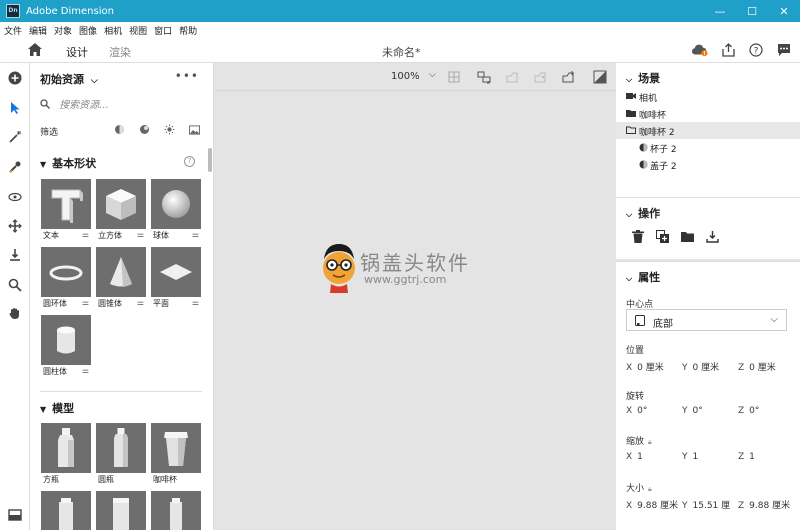  Describe the element at coordinates (15, 197) in the screenshot. I see `orbit-icon` at that location.